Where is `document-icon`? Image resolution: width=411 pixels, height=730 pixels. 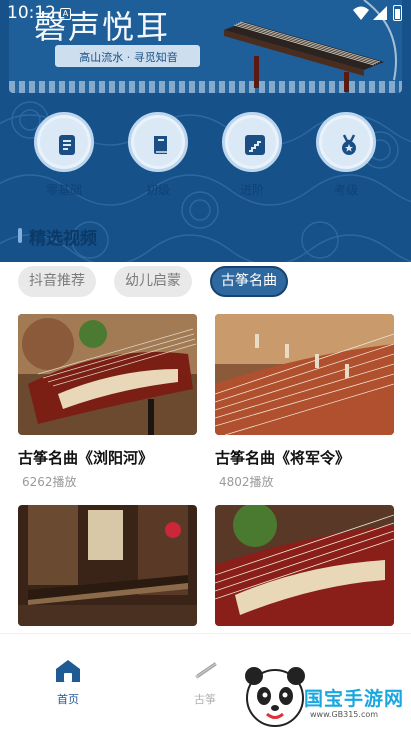 document-icon is located at coordinates (67, 145).